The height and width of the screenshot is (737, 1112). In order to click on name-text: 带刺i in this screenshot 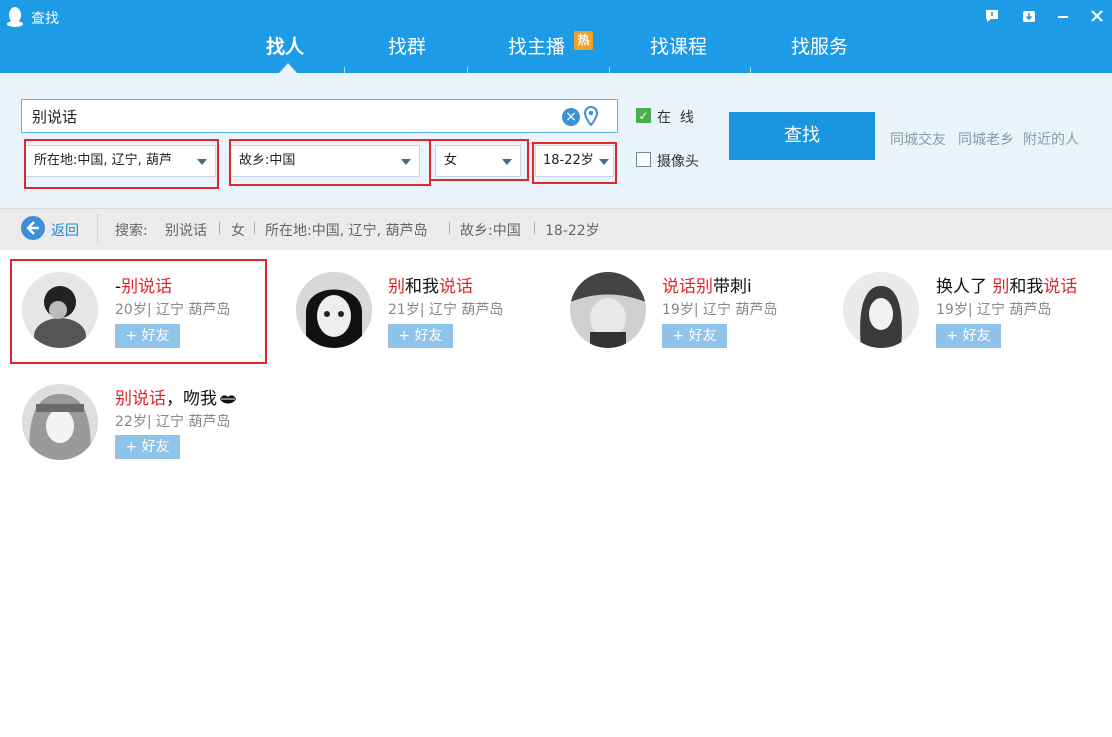, I will do `click(732, 287)`.